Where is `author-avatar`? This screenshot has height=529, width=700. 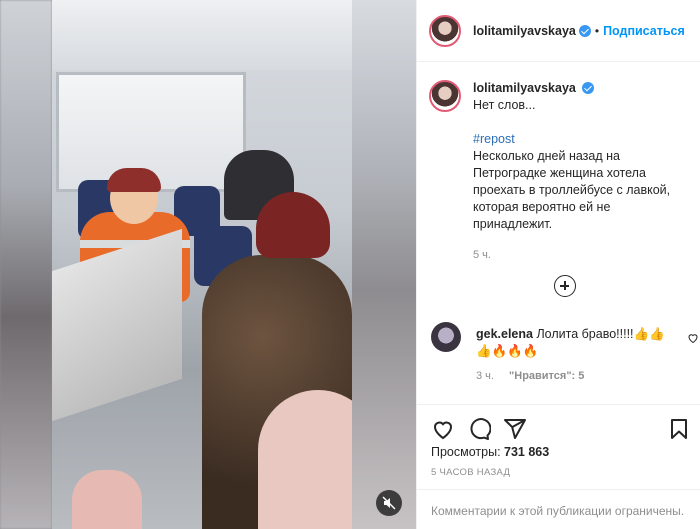 author-avatar is located at coordinates (445, 30).